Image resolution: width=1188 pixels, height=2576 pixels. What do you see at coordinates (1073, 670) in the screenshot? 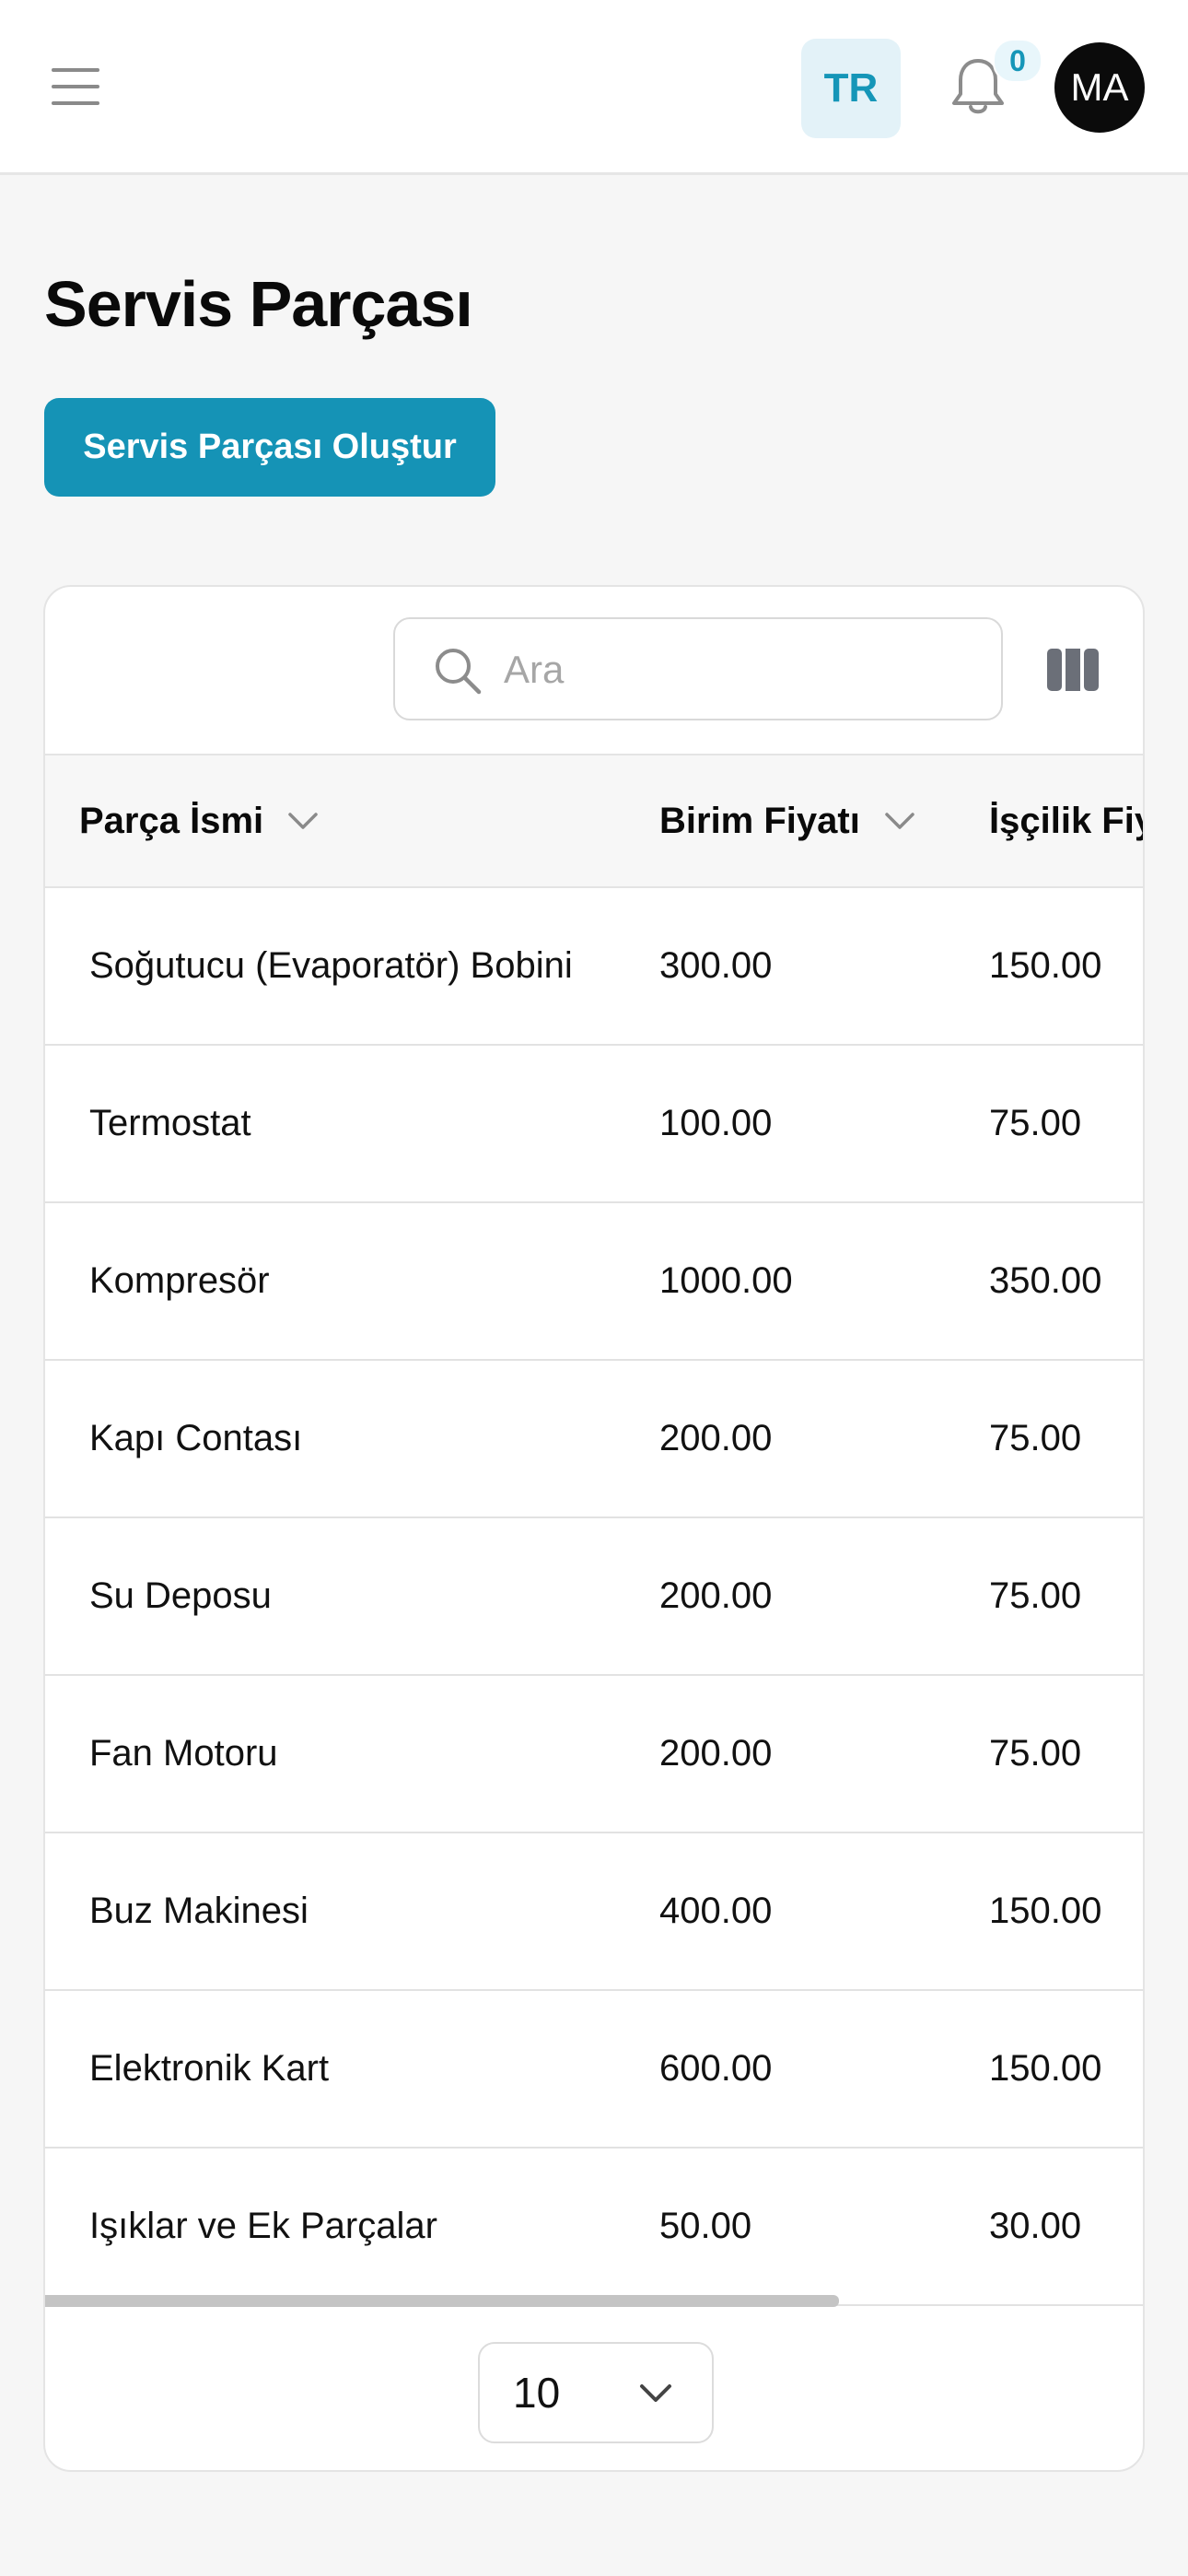
I see `column-visibility-icon` at bounding box center [1073, 670].